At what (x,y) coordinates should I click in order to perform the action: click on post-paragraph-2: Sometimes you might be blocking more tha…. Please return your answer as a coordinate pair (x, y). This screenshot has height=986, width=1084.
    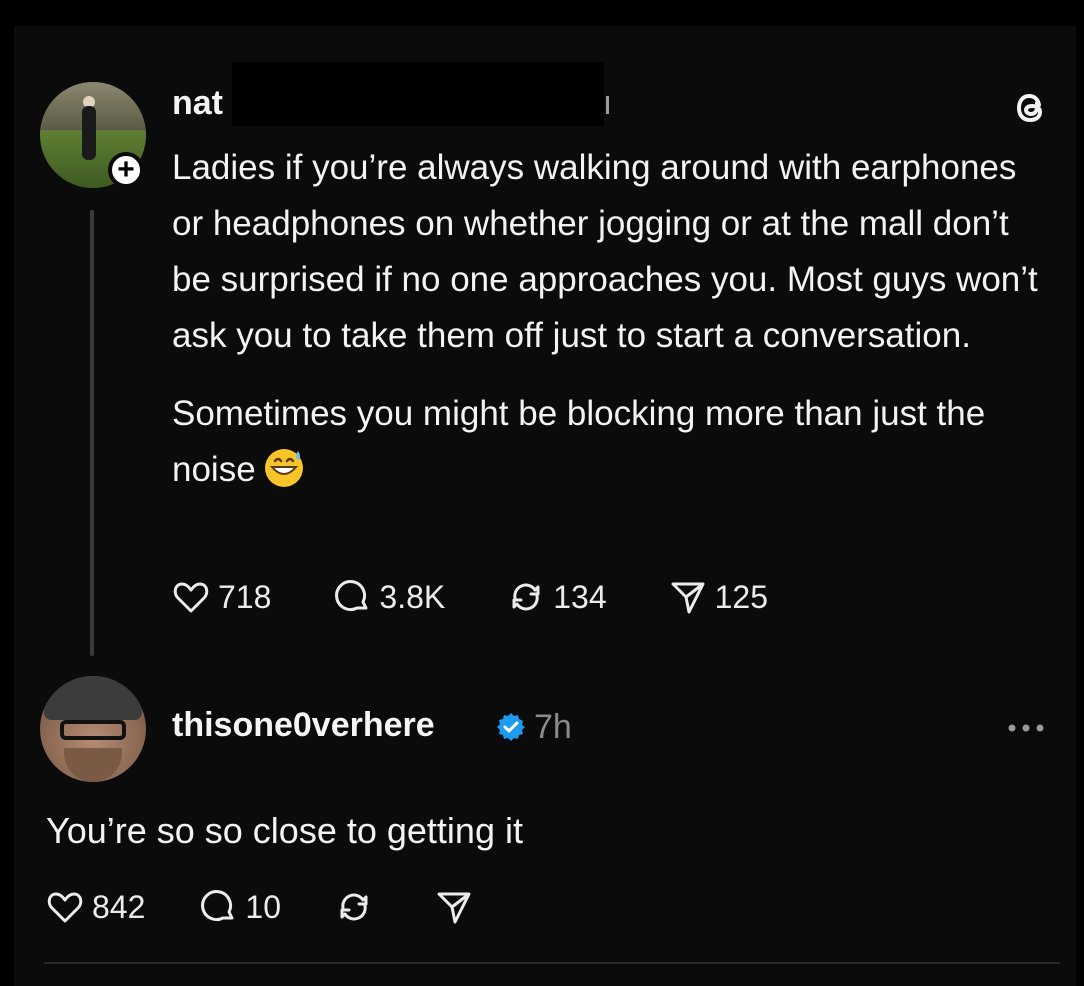
    Looking at the image, I should click on (612, 442).